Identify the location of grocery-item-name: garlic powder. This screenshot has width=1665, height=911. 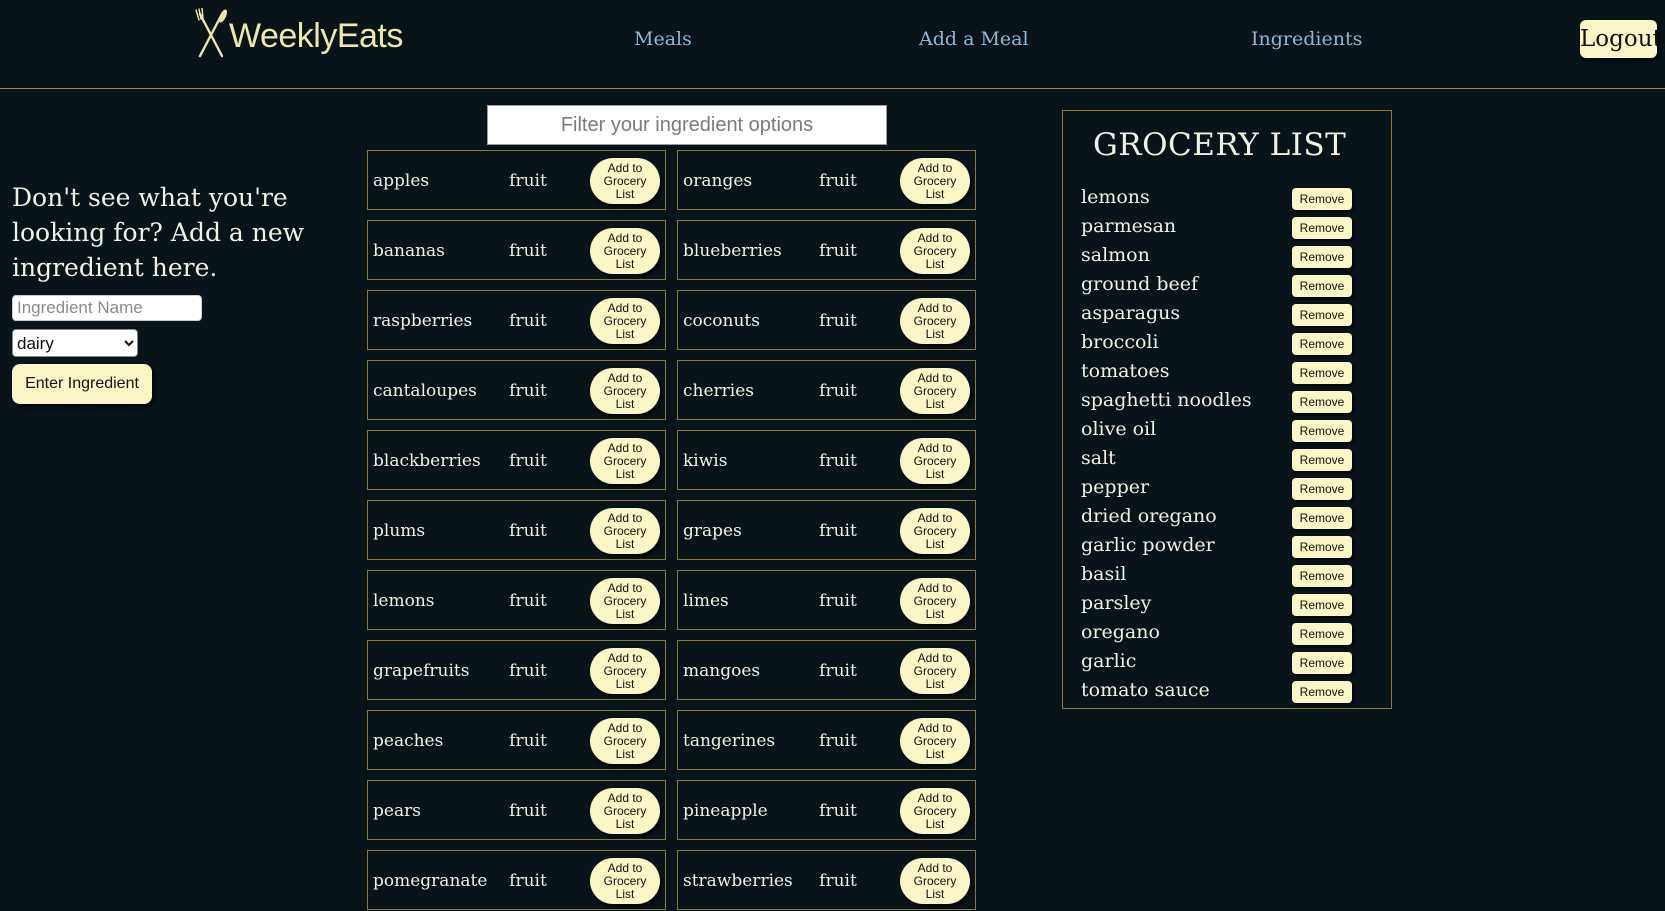
(1148, 545).